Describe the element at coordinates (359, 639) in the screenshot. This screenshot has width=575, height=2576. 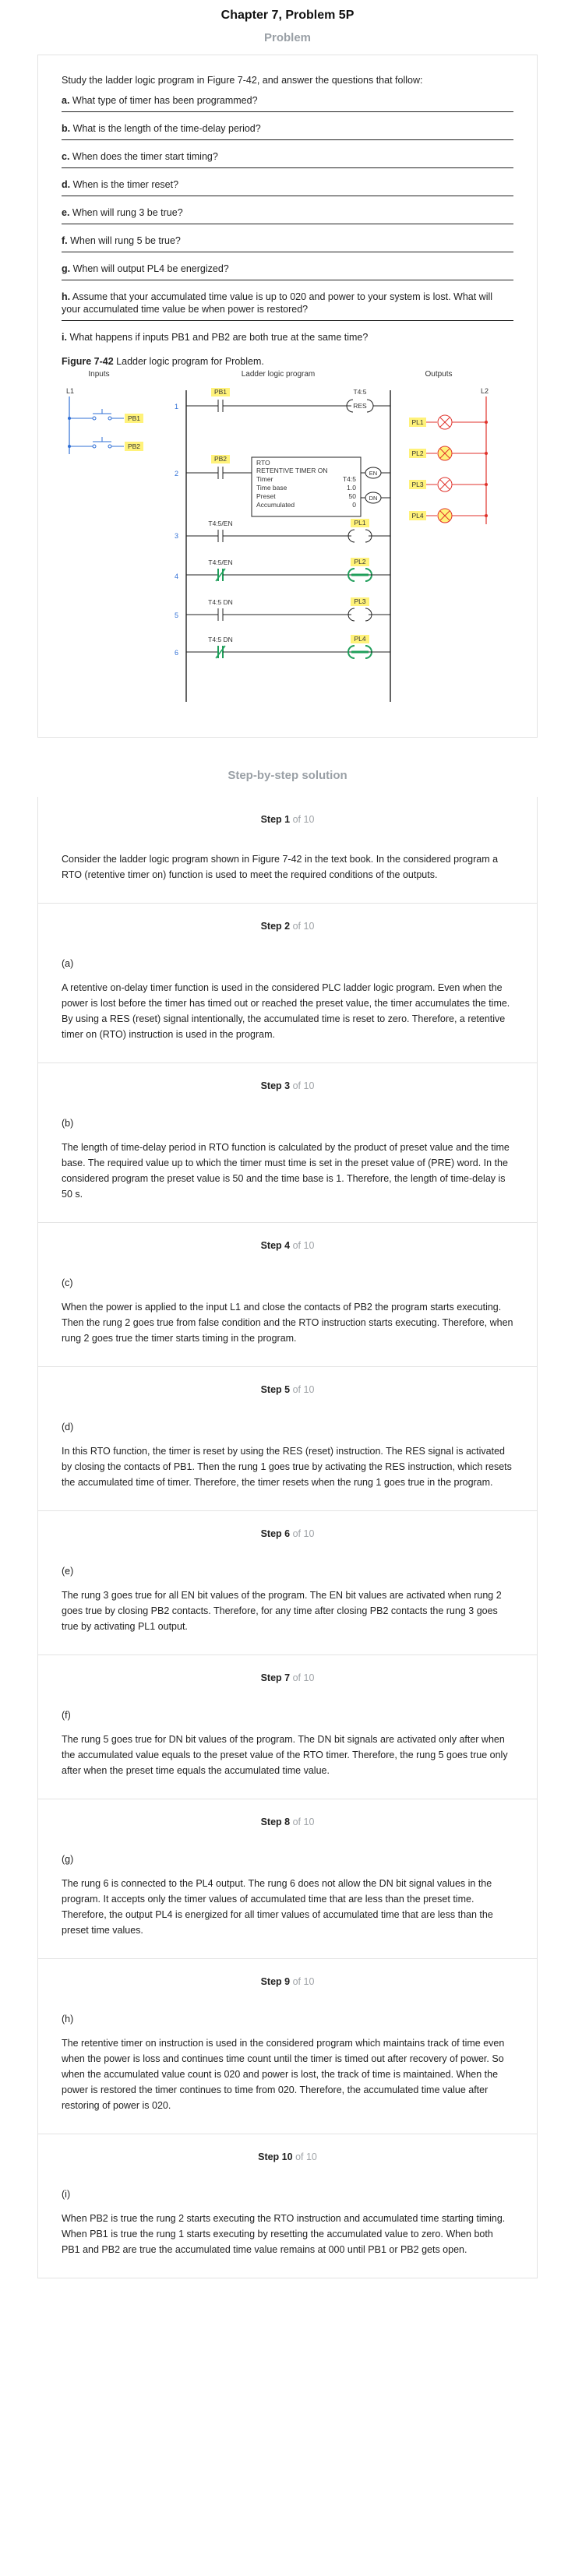
I see `rung6-coil-label: PL4` at that location.